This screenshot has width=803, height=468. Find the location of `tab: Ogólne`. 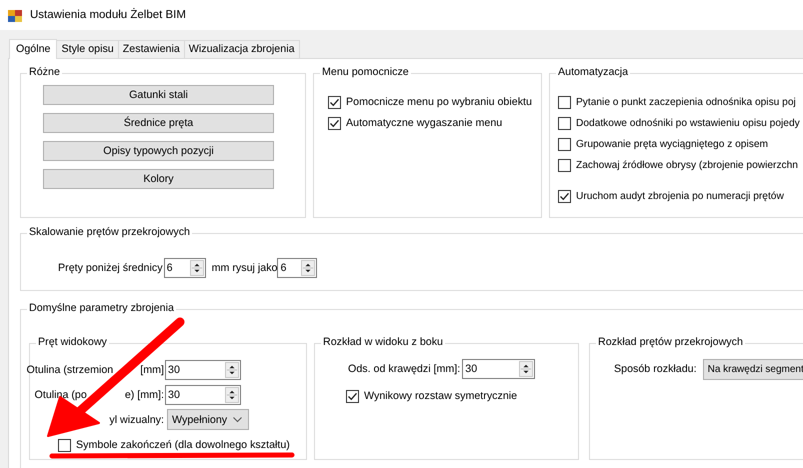

tab: Ogólne is located at coordinates (33, 49).